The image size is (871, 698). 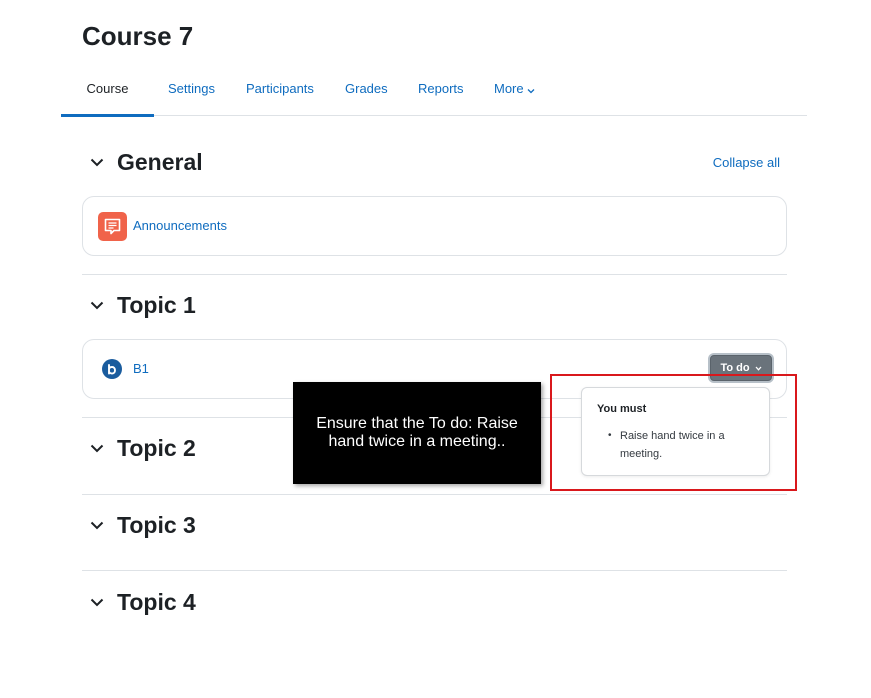 What do you see at coordinates (107, 88) in the screenshot?
I see `tab-label: Course` at bounding box center [107, 88].